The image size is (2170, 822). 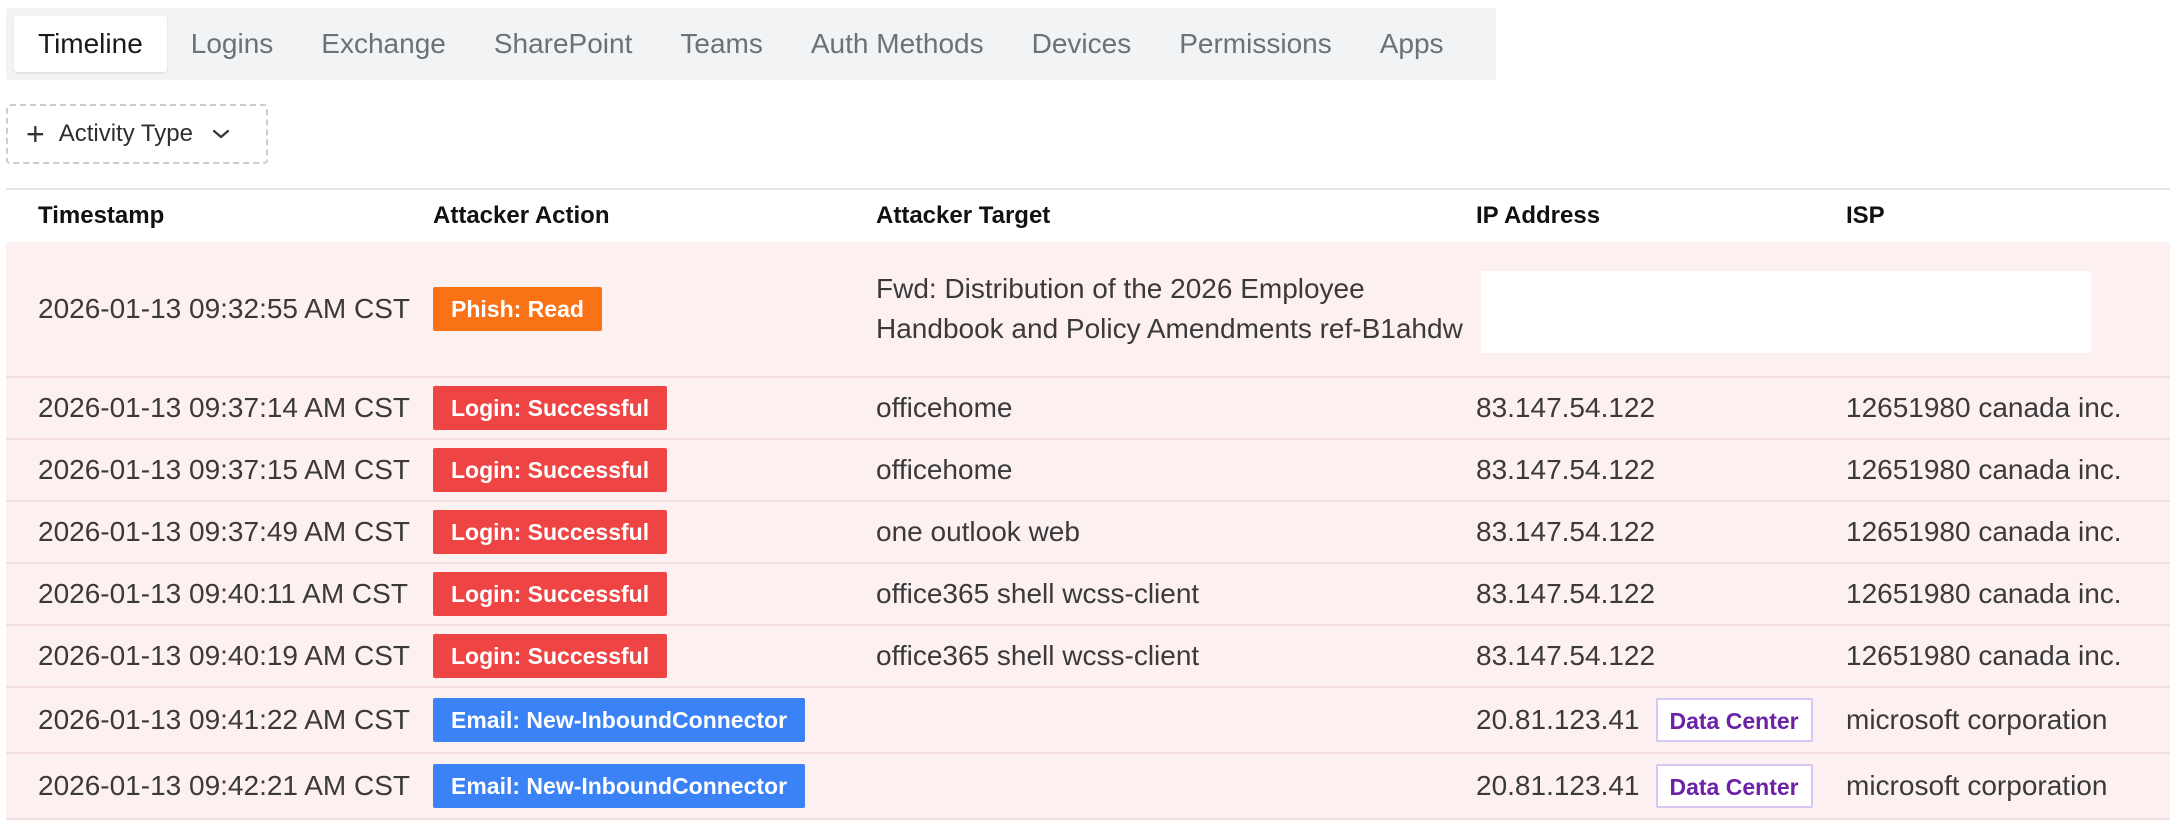 I want to click on tab-permissions: Permissions, so click(x=1255, y=44).